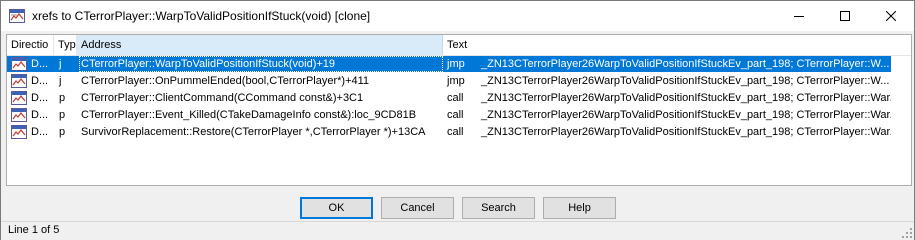  I want to click on close-icon, so click(891, 16).